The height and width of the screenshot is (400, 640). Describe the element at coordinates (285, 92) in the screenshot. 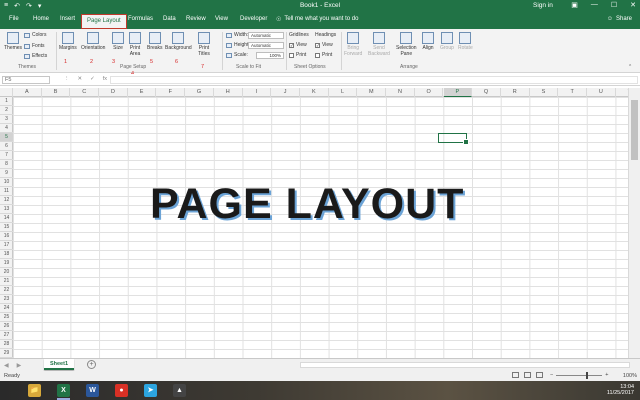

I see `column-header: J` at that location.